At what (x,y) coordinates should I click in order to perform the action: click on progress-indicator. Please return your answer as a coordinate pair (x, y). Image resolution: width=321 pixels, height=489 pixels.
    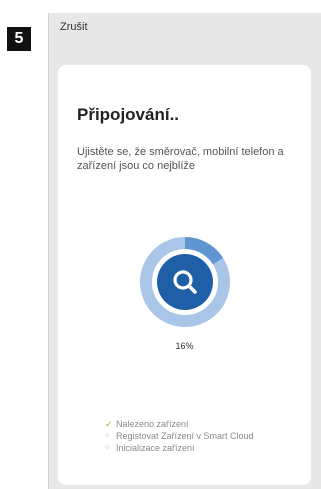
    Looking at the image, I should click on (185, 282).